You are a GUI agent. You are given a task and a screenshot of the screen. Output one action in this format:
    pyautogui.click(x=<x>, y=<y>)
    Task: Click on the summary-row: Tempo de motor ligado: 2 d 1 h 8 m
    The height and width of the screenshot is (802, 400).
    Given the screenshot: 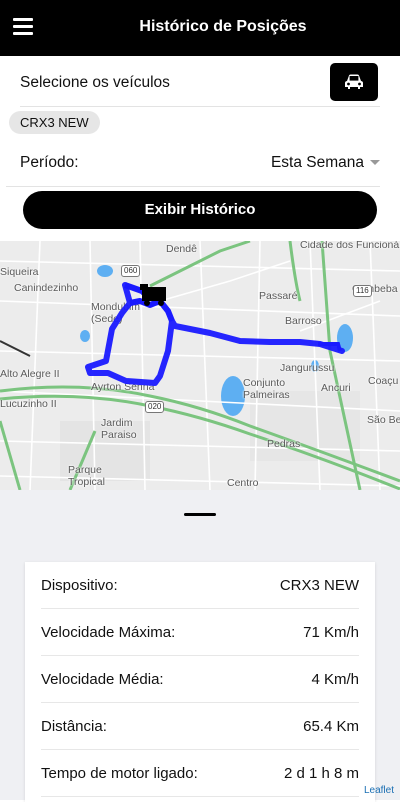 What is the action you would take?
    pyautogui.click(x=200, y=773)
    